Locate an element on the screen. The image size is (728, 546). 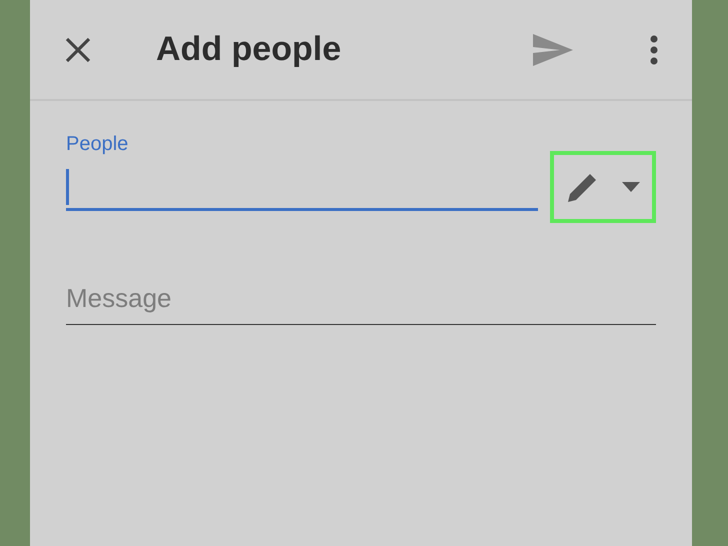
text-cursor is located at coordinates (67, 187).